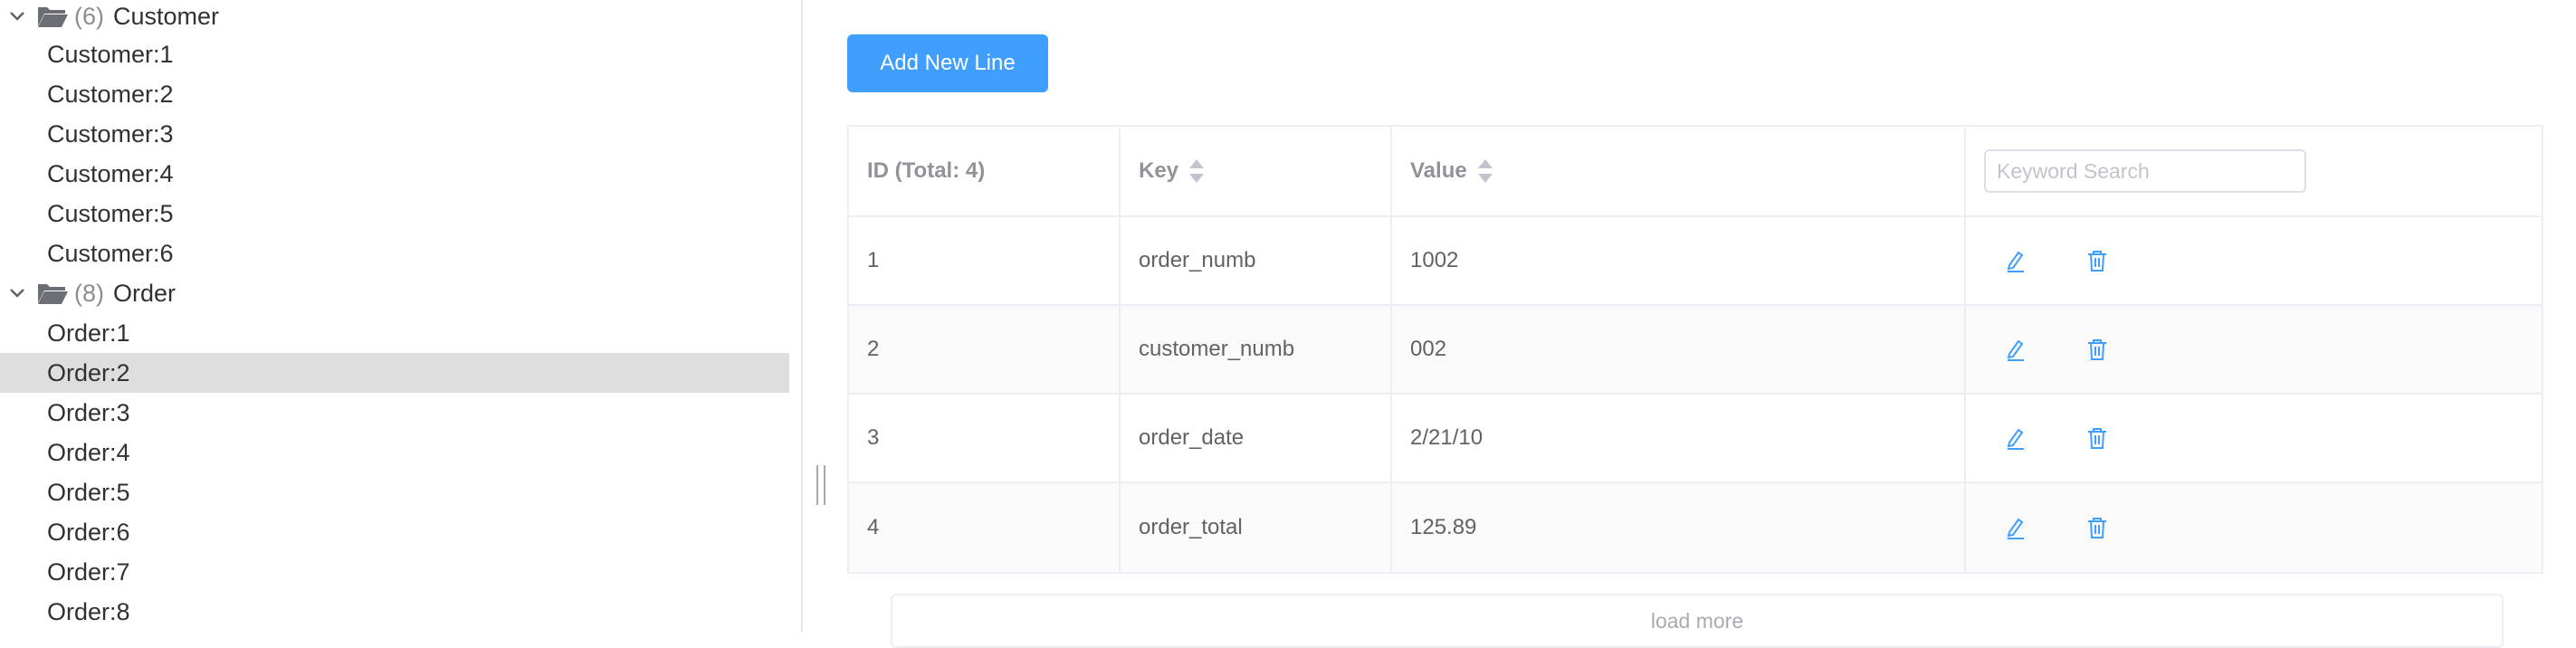 This screenshot has width=2576, height=648. I want to click on tree-item: Customer:5, so click(394, 214).